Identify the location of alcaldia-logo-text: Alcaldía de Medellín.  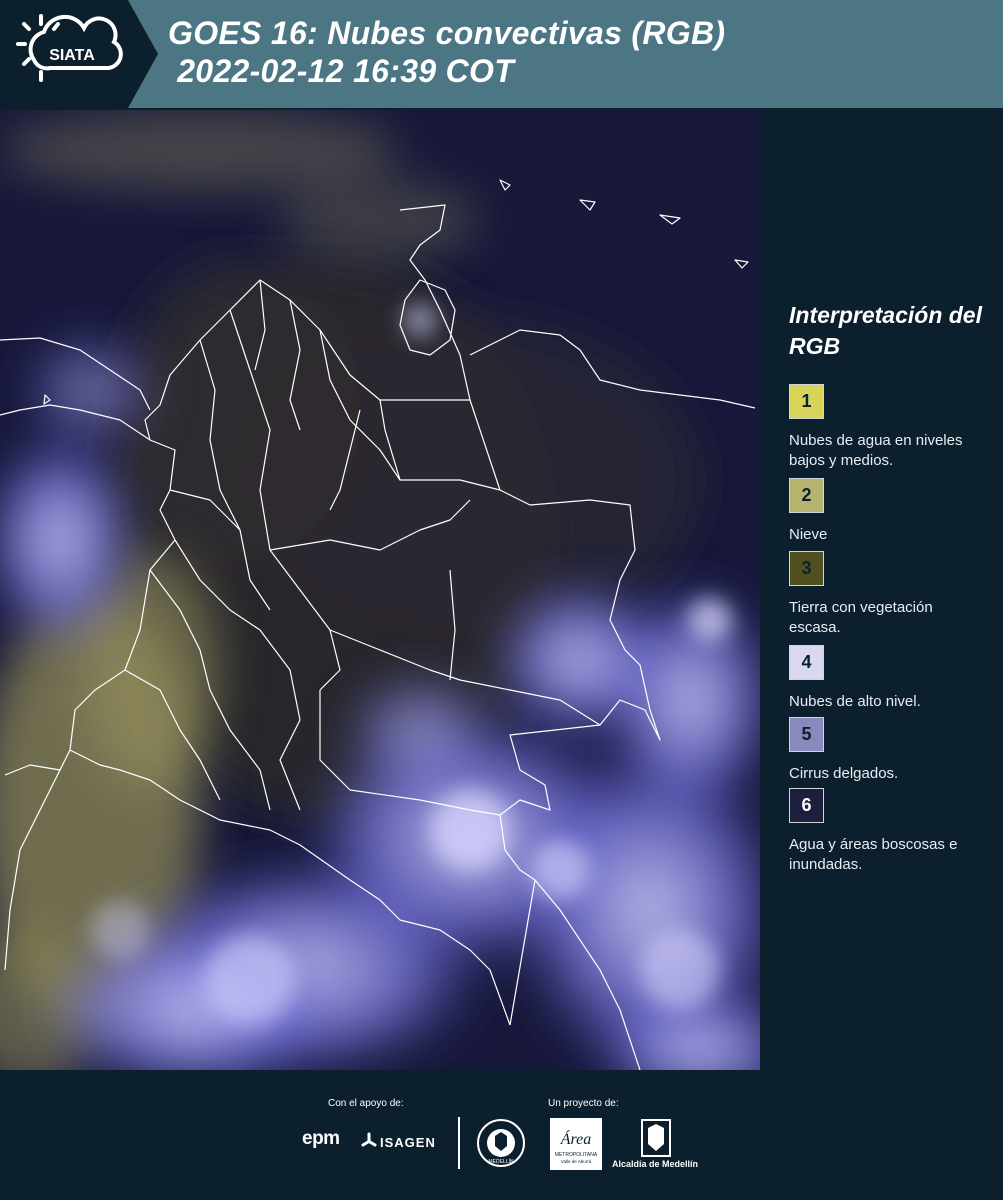
(655, 1164).